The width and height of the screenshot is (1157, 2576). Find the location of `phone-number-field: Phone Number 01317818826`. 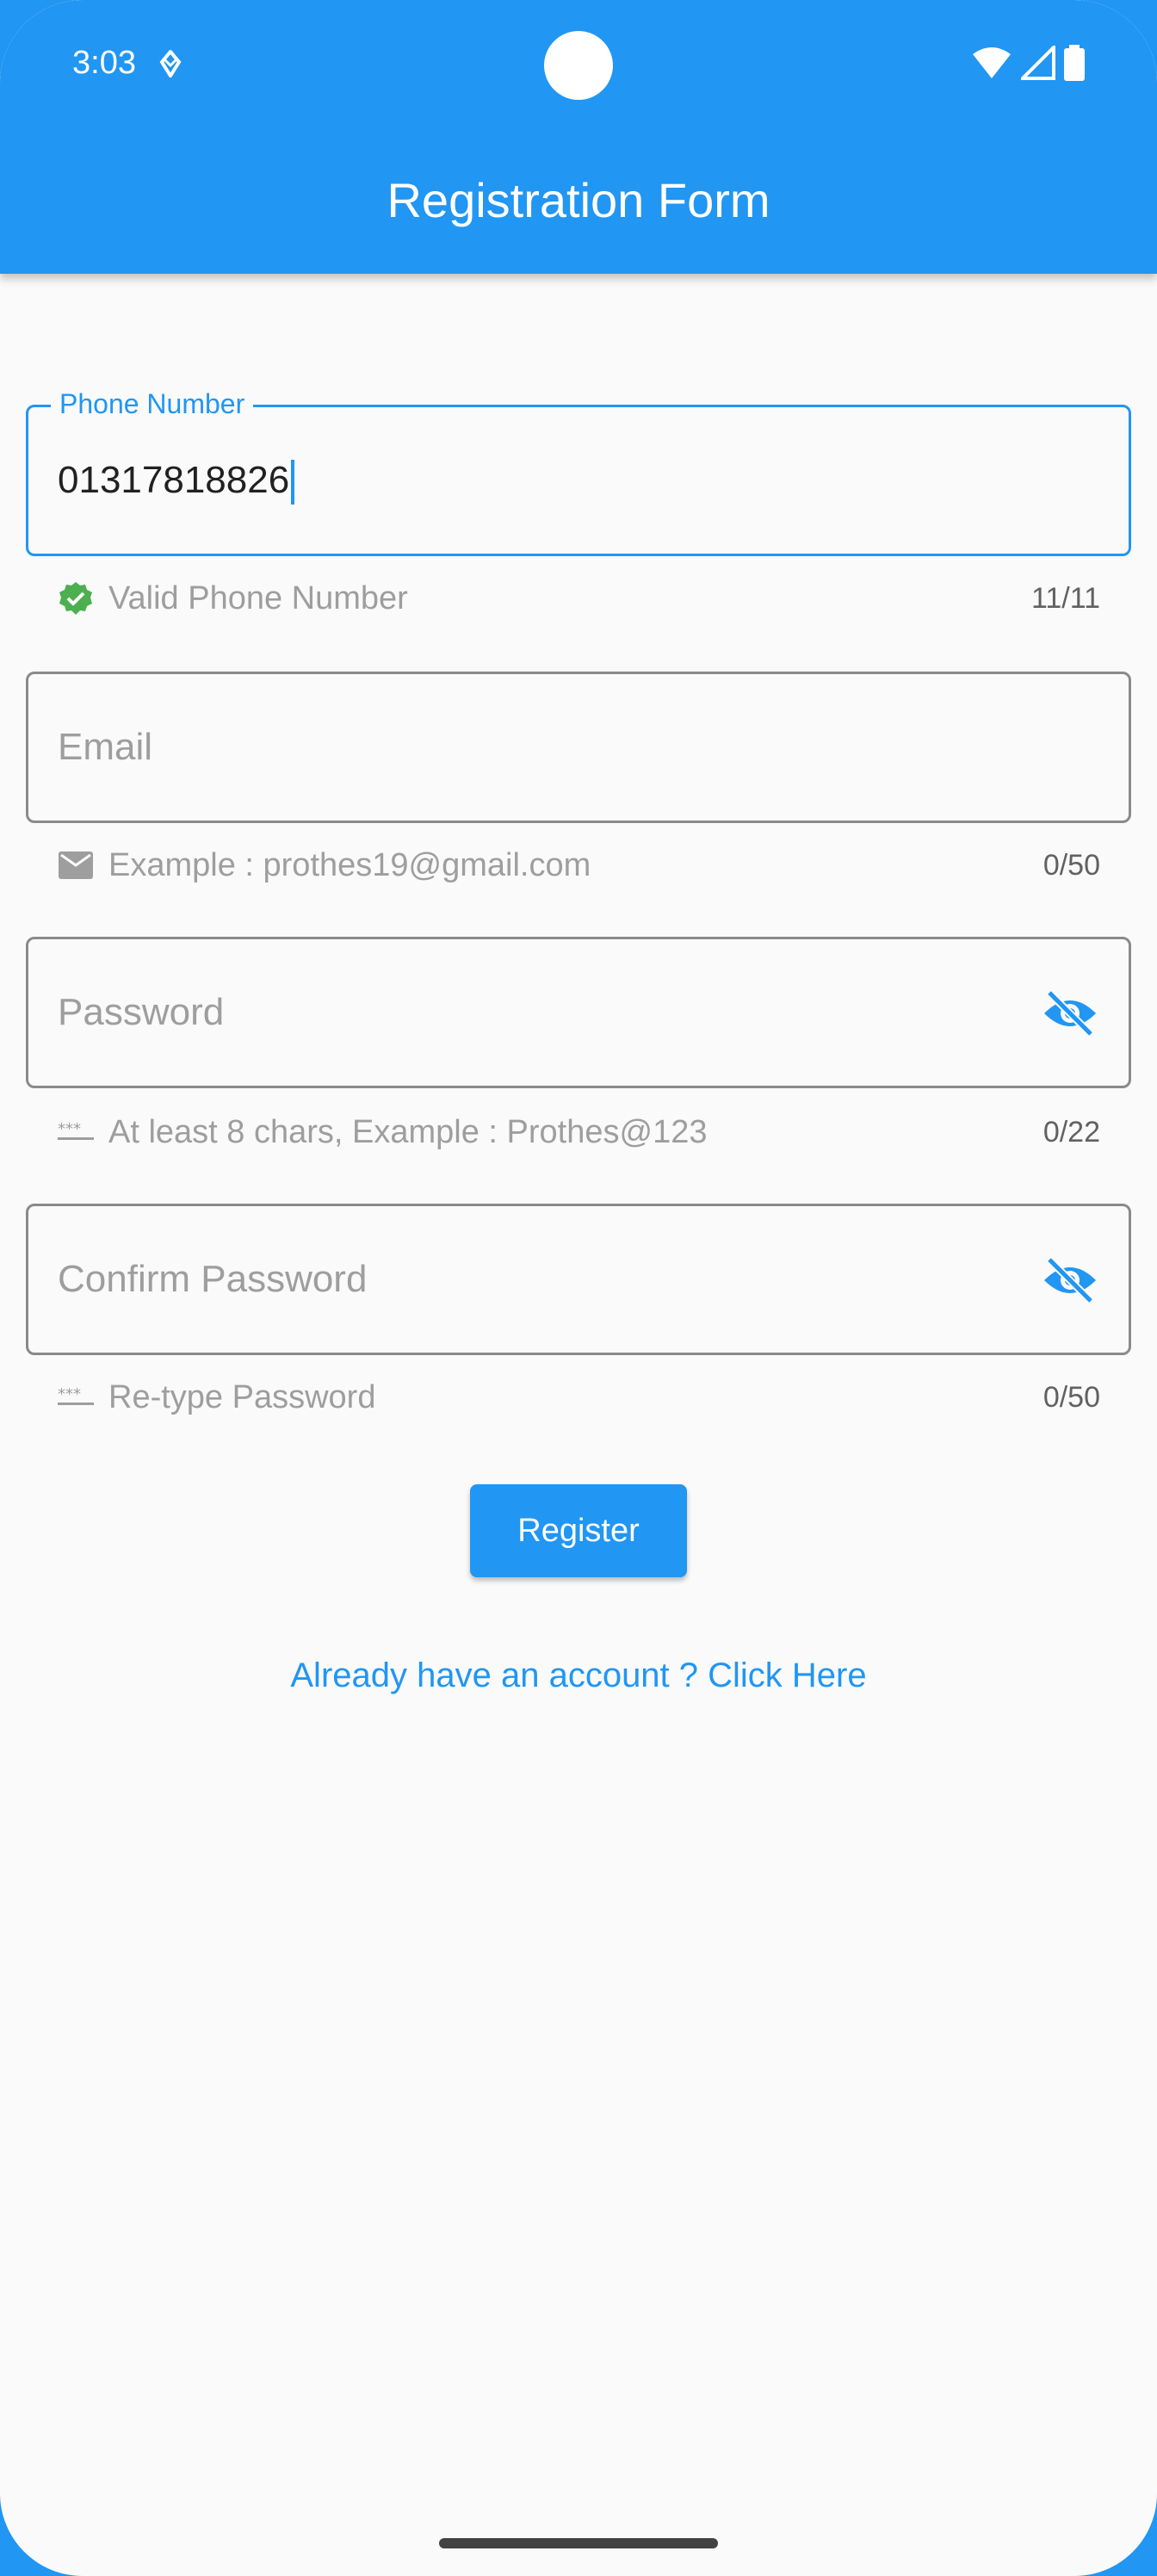

phone-number-field: Phone Number 01317818826 is located at coordinates (579, 472).